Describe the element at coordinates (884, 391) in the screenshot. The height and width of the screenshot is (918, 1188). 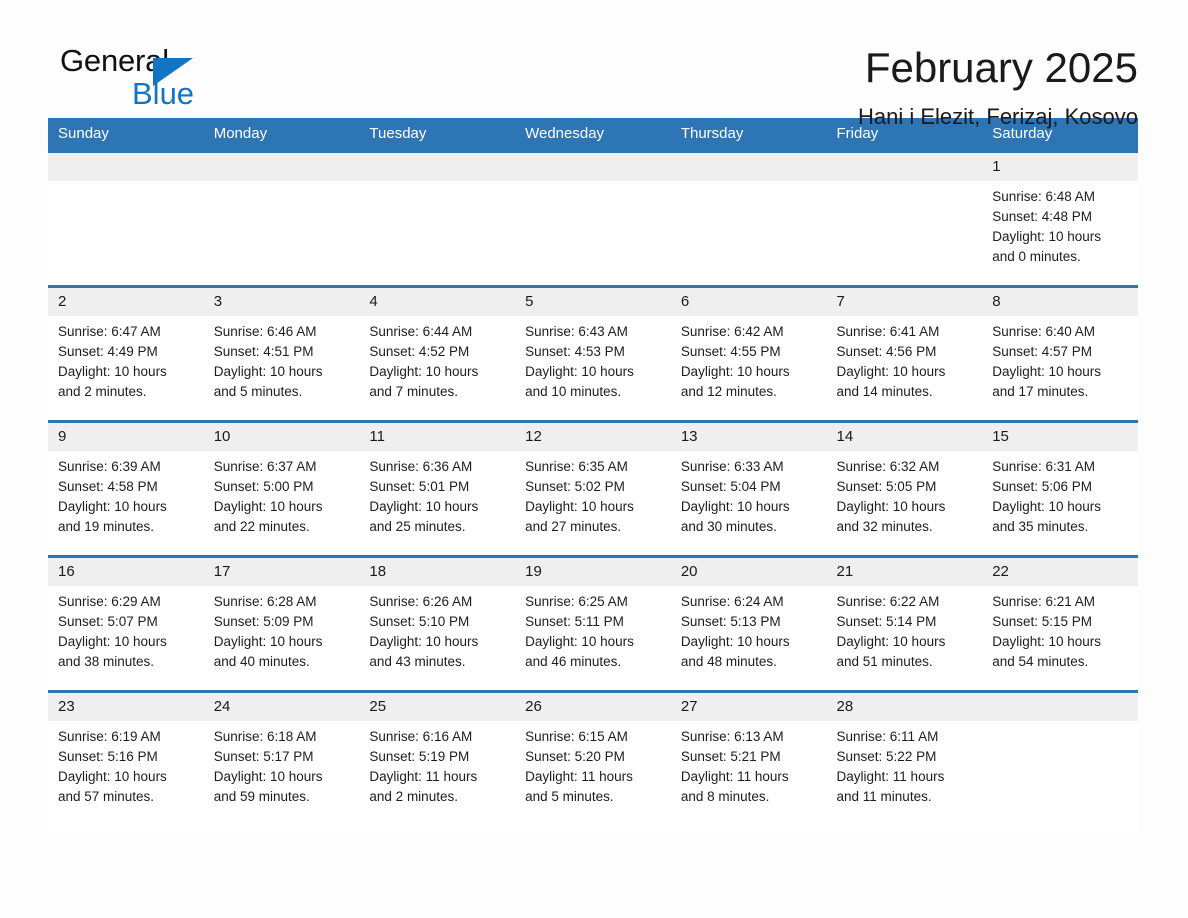
I see `daylight-duration-cont: and 14 minutes.` at that location.